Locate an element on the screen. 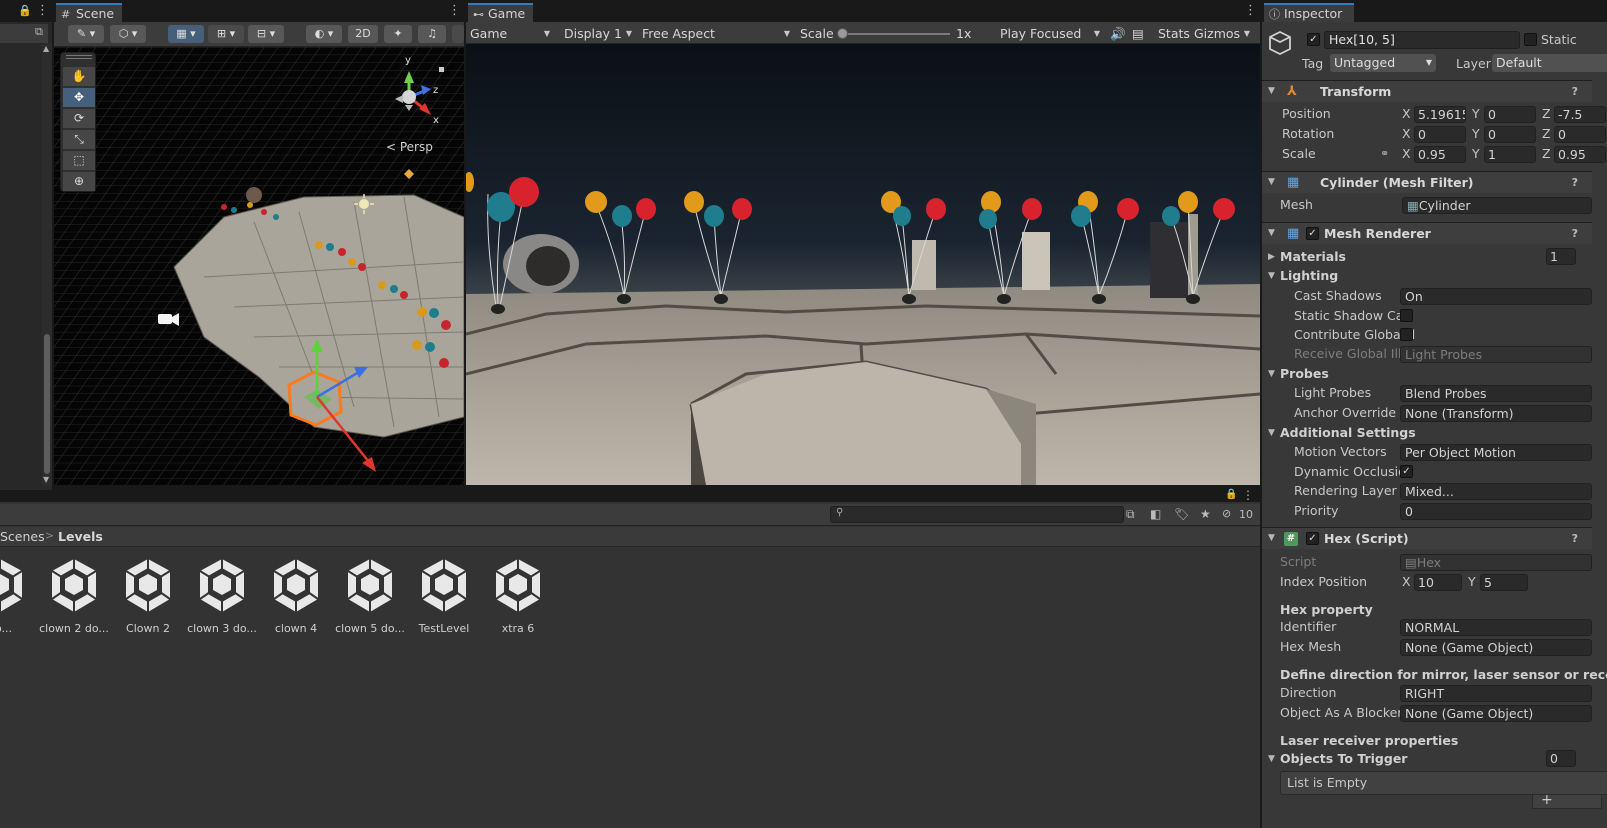 The width and height of the screenshot is (1607, 828). filter-type-icon: ◧ is located at coordinates (1155, 514).